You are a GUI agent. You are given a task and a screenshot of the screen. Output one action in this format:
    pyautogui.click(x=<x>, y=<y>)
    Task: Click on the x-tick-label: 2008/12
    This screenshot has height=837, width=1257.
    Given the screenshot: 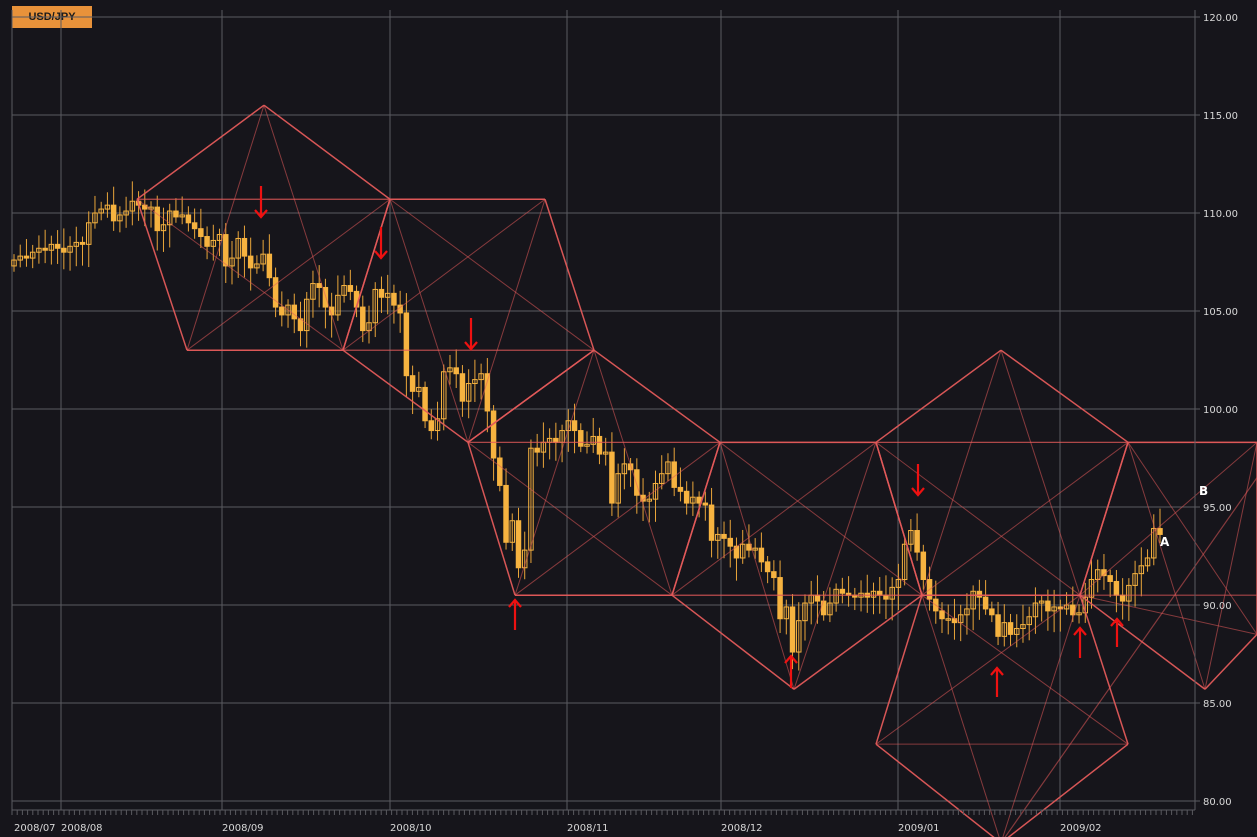 What is the action you would take?
    pyautogui.click(x=742, y=828)
    